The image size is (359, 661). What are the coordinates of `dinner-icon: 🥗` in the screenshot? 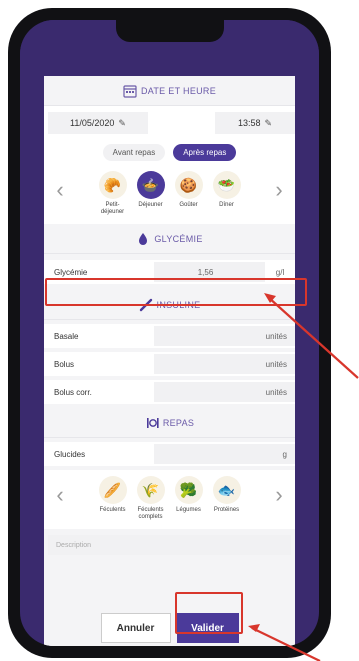 It's located at (226, 185).